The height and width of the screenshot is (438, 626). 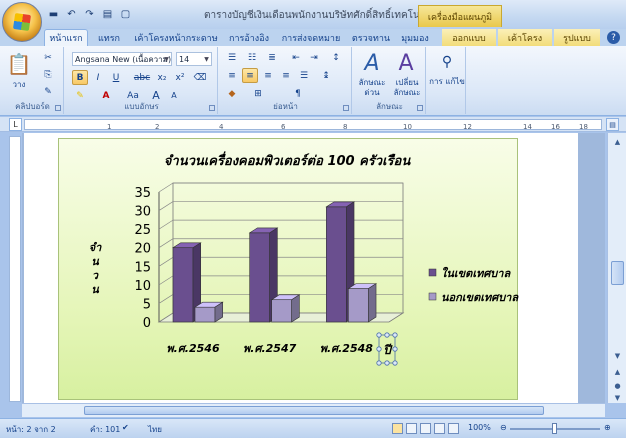 What do you see at coordinates (460, 16) in the screenshot?
I see `chart-tools-title: เครื่องมือแผนภูมิ` at bounding box center [460, 16].